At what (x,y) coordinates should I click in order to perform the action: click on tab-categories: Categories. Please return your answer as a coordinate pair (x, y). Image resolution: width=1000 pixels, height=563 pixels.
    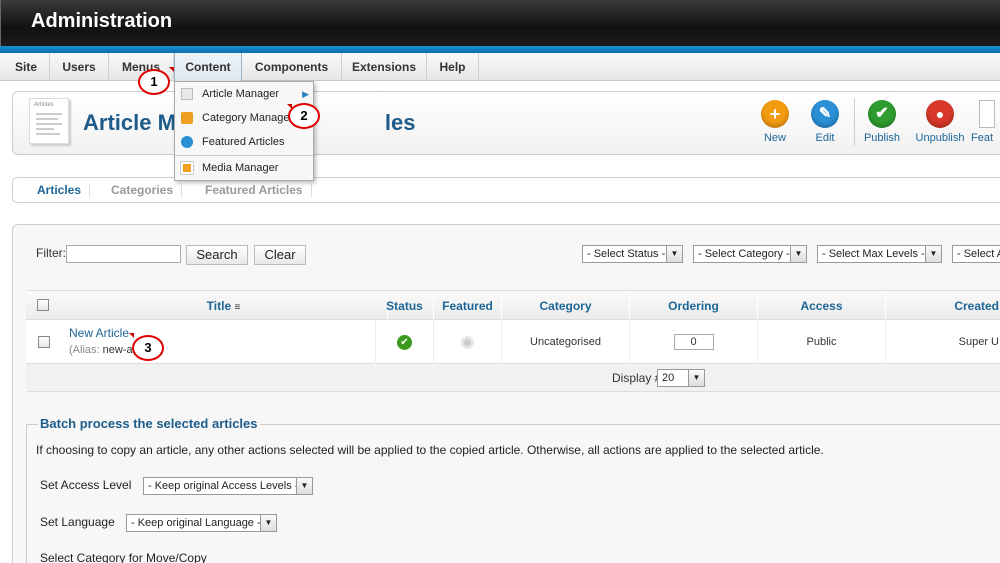
    Looking at the image, I should click on (143, 190).